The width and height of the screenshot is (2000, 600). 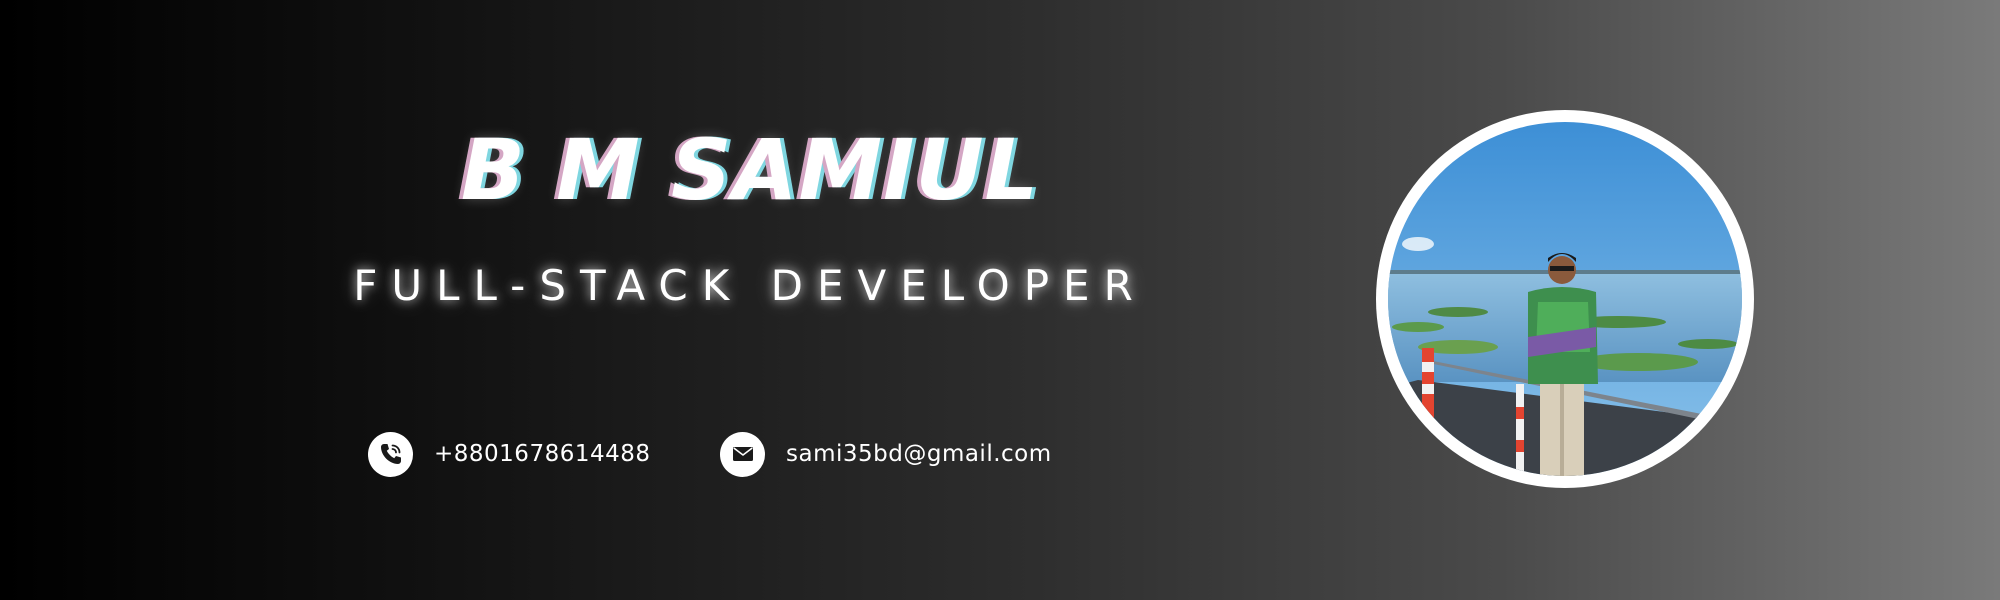 I want to click on phone-contact: +8801678614488, so click(x=509, y=454).